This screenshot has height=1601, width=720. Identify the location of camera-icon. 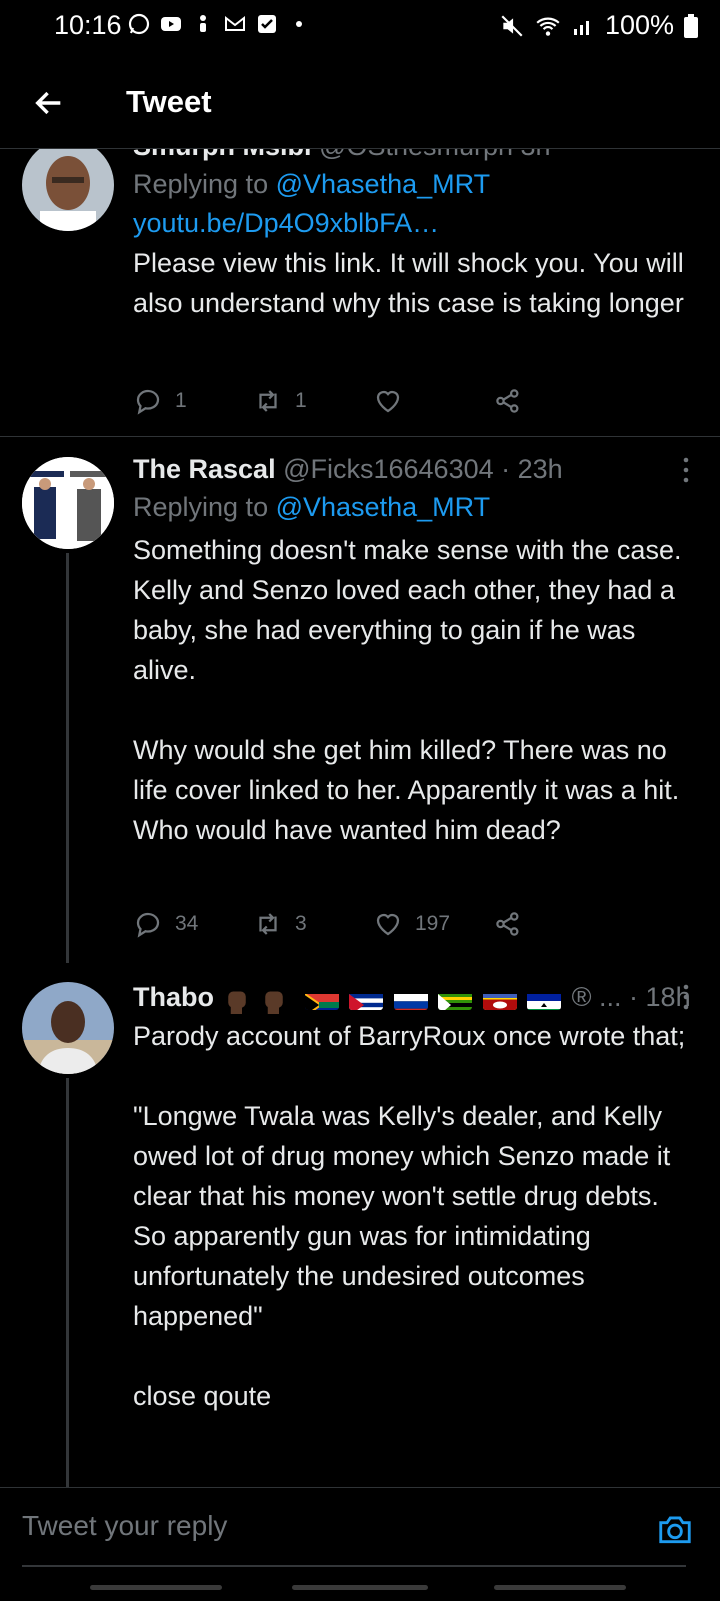
(675, 1529).